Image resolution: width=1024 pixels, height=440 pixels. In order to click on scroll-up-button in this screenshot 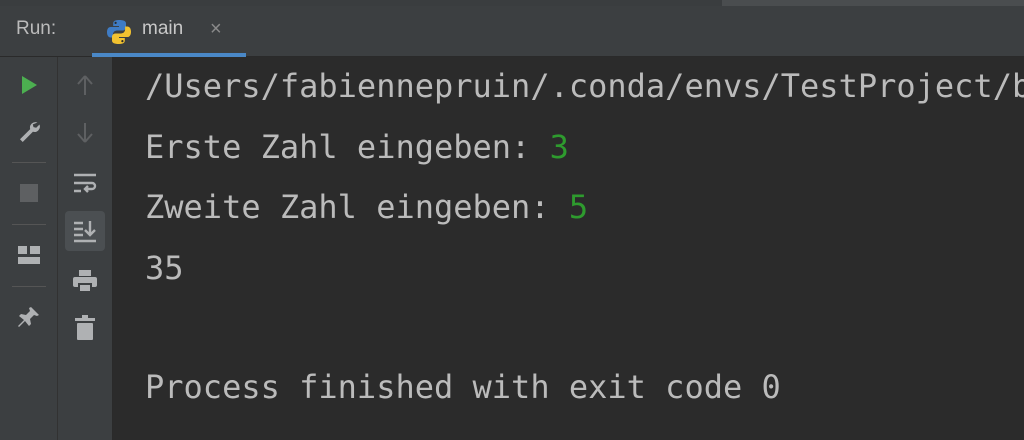, I will do `click(85, 85)`.